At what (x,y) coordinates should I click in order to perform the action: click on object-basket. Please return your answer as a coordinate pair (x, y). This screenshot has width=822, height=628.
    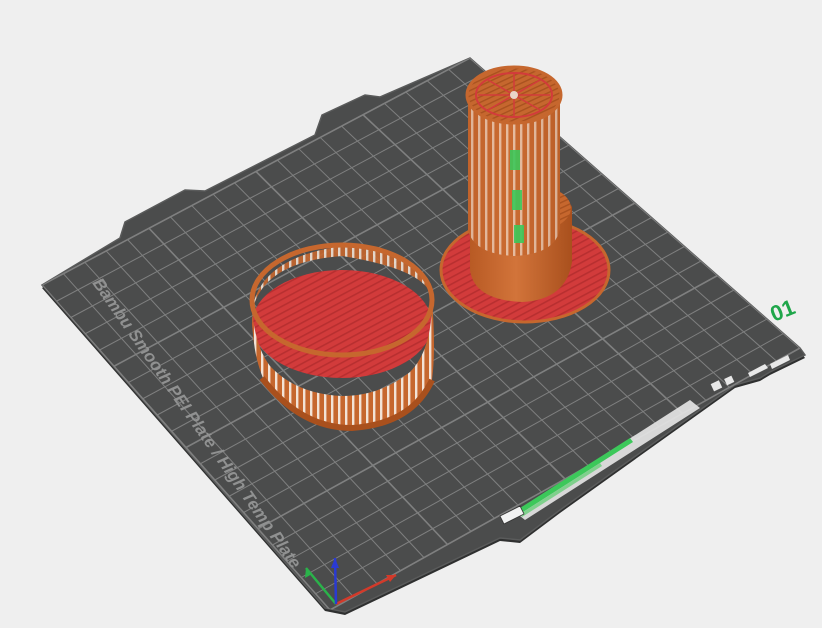
    Looking at the image, I should click on (342, 337).